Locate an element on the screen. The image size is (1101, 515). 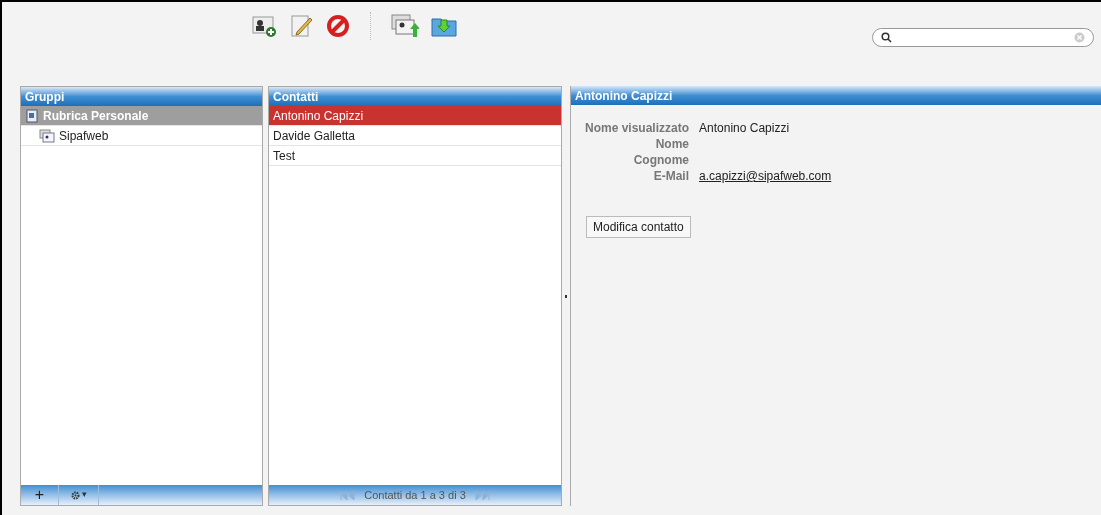
group-icon is located at coordinates (47, 135).